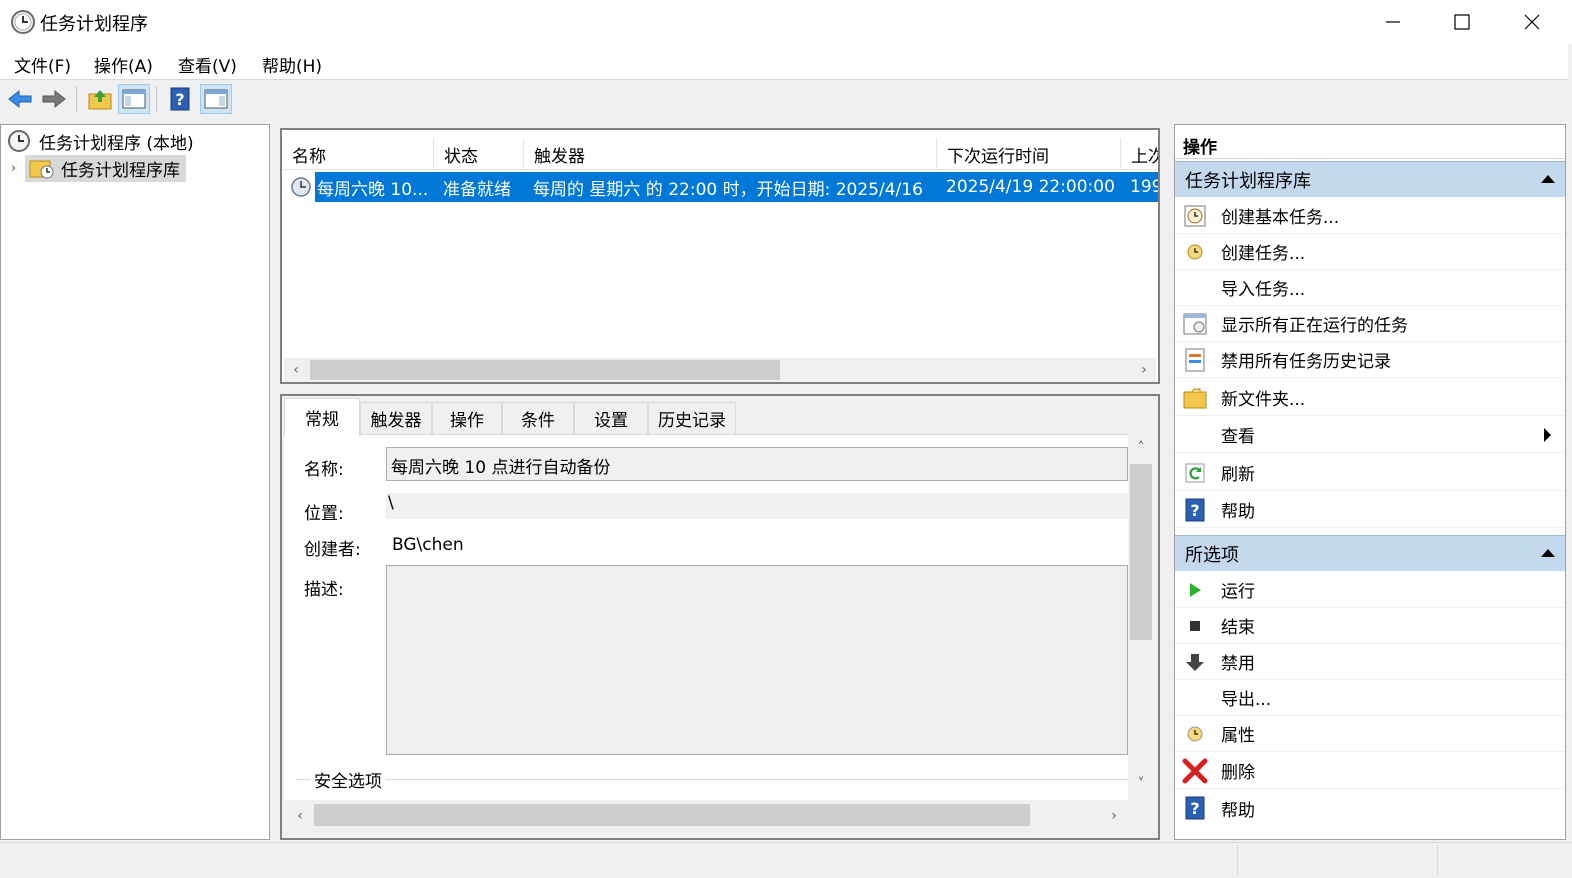  I want to click on selected-section-header: 所选项, so click(1370, 553).